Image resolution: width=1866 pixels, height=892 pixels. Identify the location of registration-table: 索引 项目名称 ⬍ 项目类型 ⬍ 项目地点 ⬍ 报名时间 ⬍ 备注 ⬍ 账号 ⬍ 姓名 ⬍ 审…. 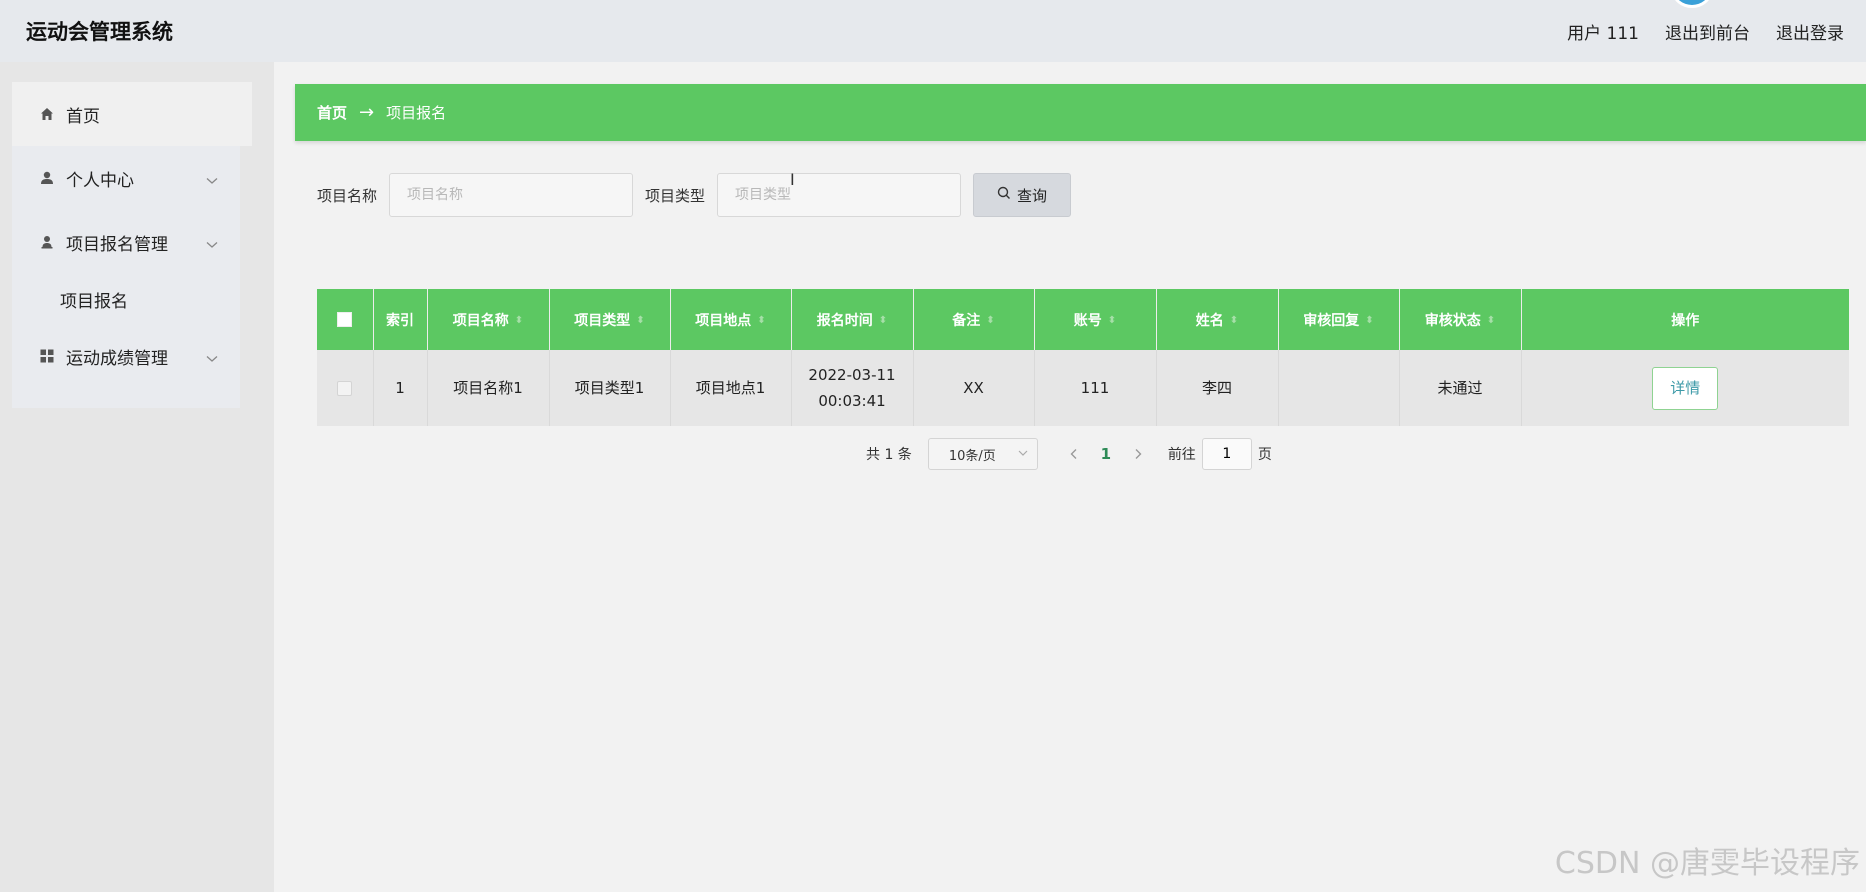
(1083, 357).